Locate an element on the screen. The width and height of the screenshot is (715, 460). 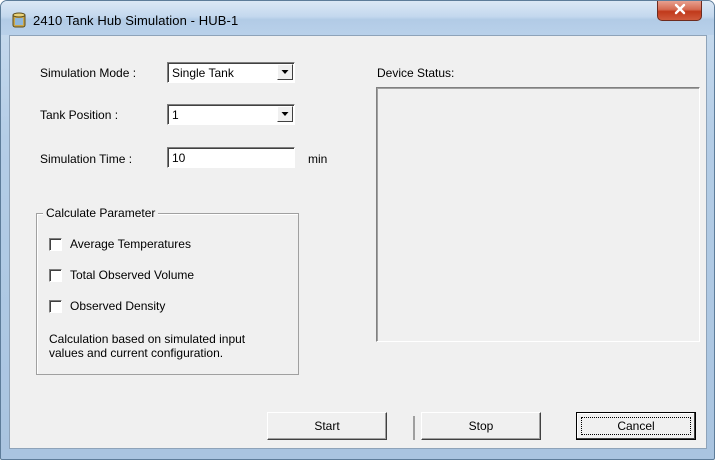
simulation-mode-label: Simulation Mode : is located at coordinates (88, 73).